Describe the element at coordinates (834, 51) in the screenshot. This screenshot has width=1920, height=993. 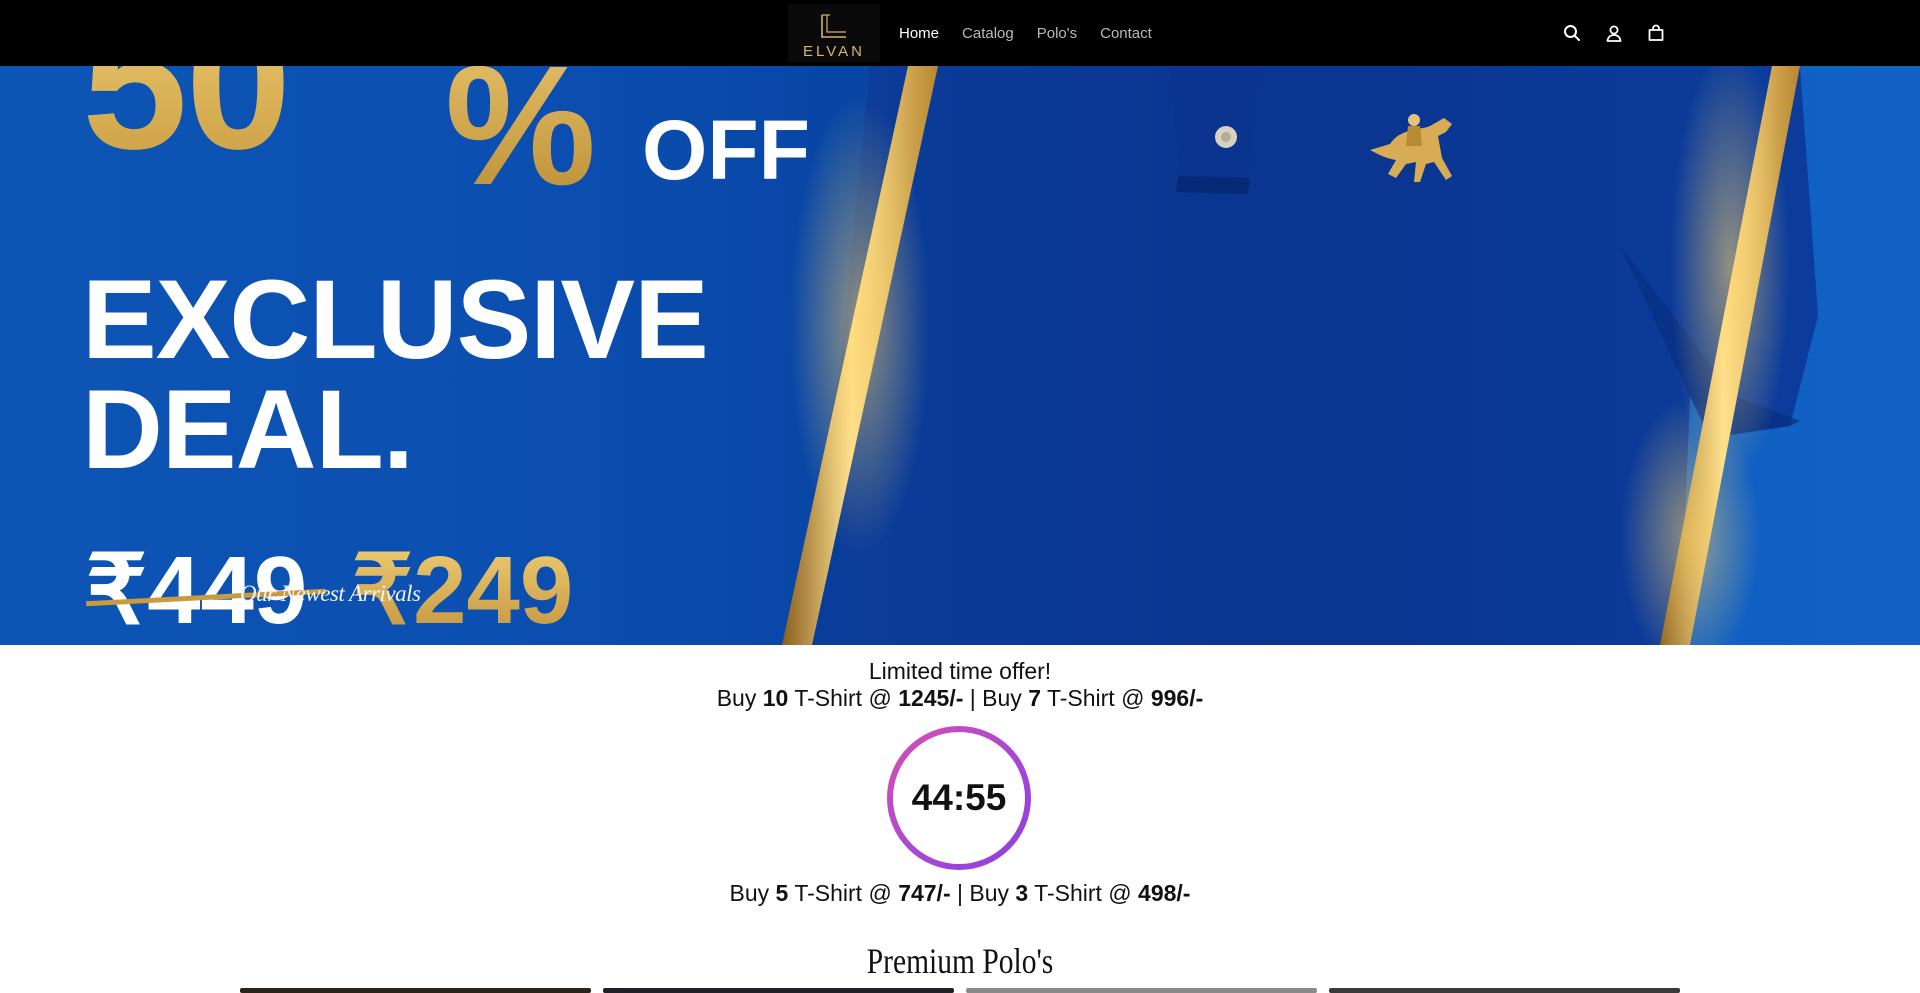
I see `logo-text: ELVAN` at that location.